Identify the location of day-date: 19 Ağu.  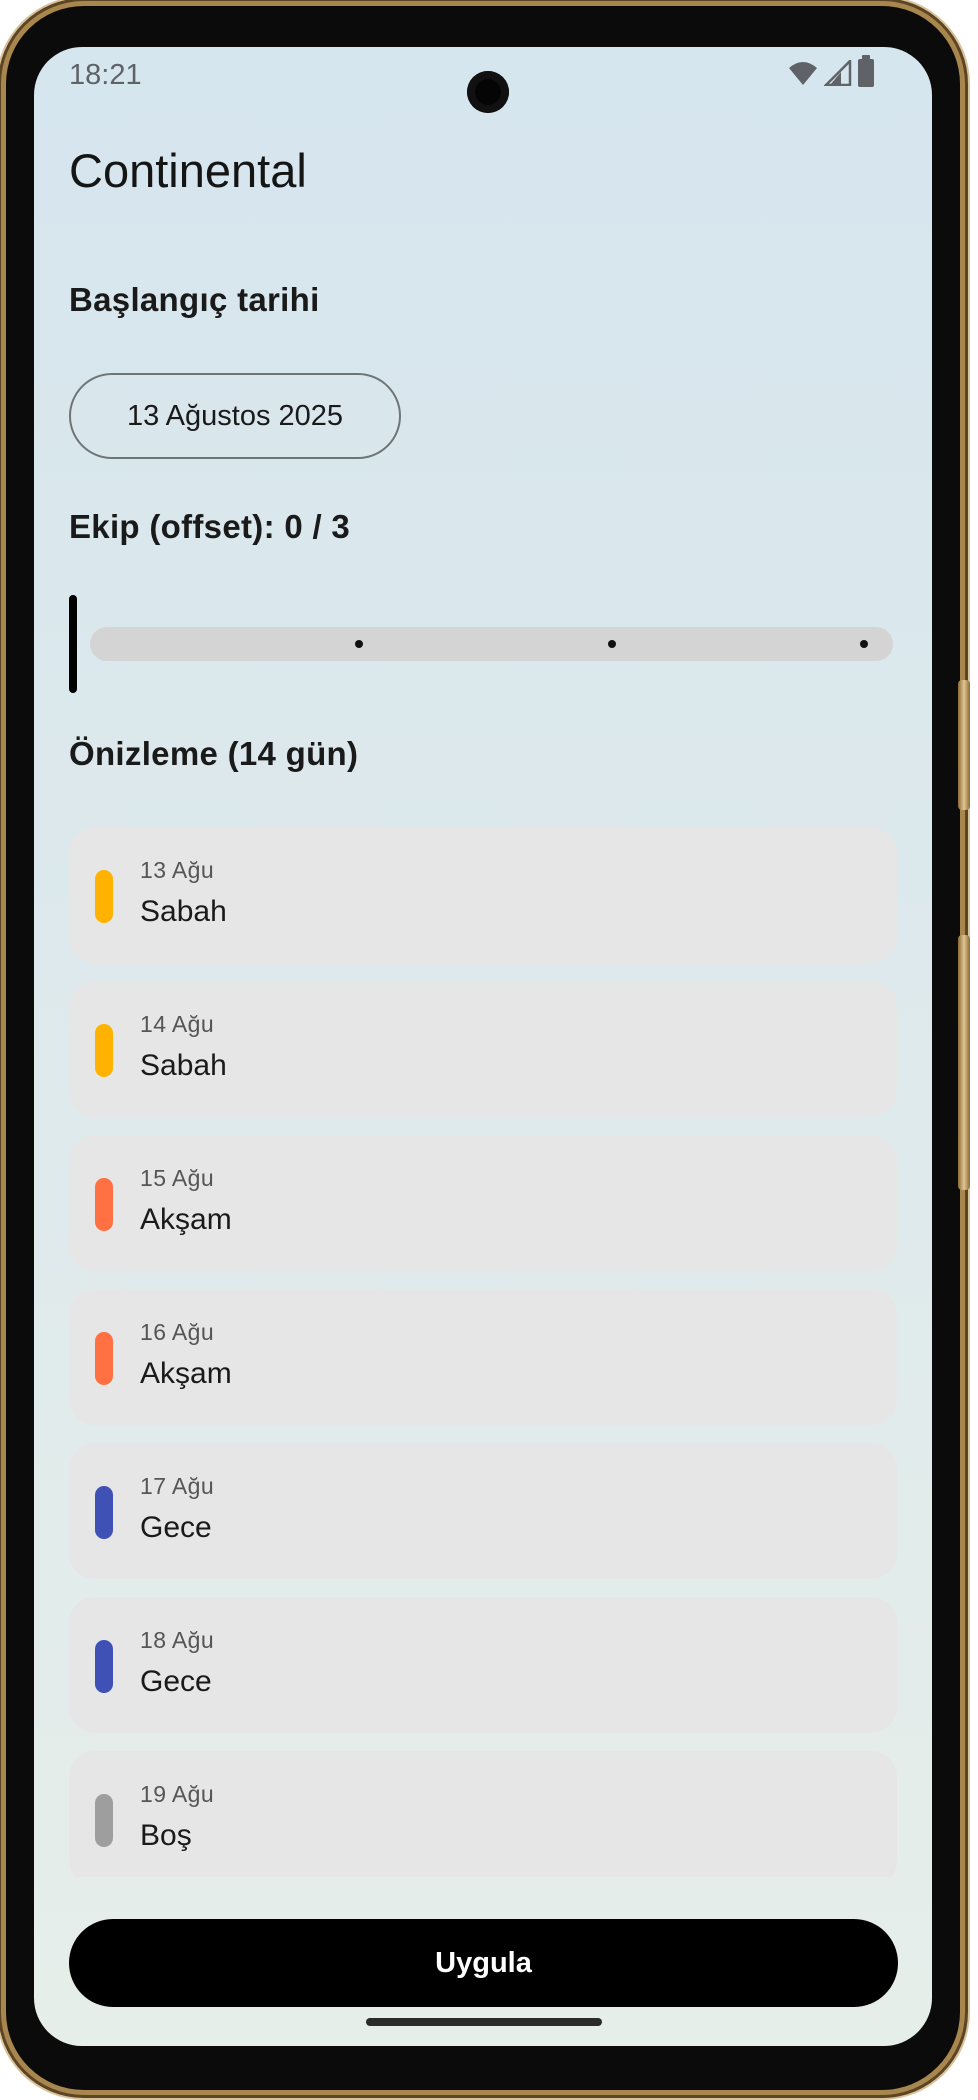
(177, 1794).